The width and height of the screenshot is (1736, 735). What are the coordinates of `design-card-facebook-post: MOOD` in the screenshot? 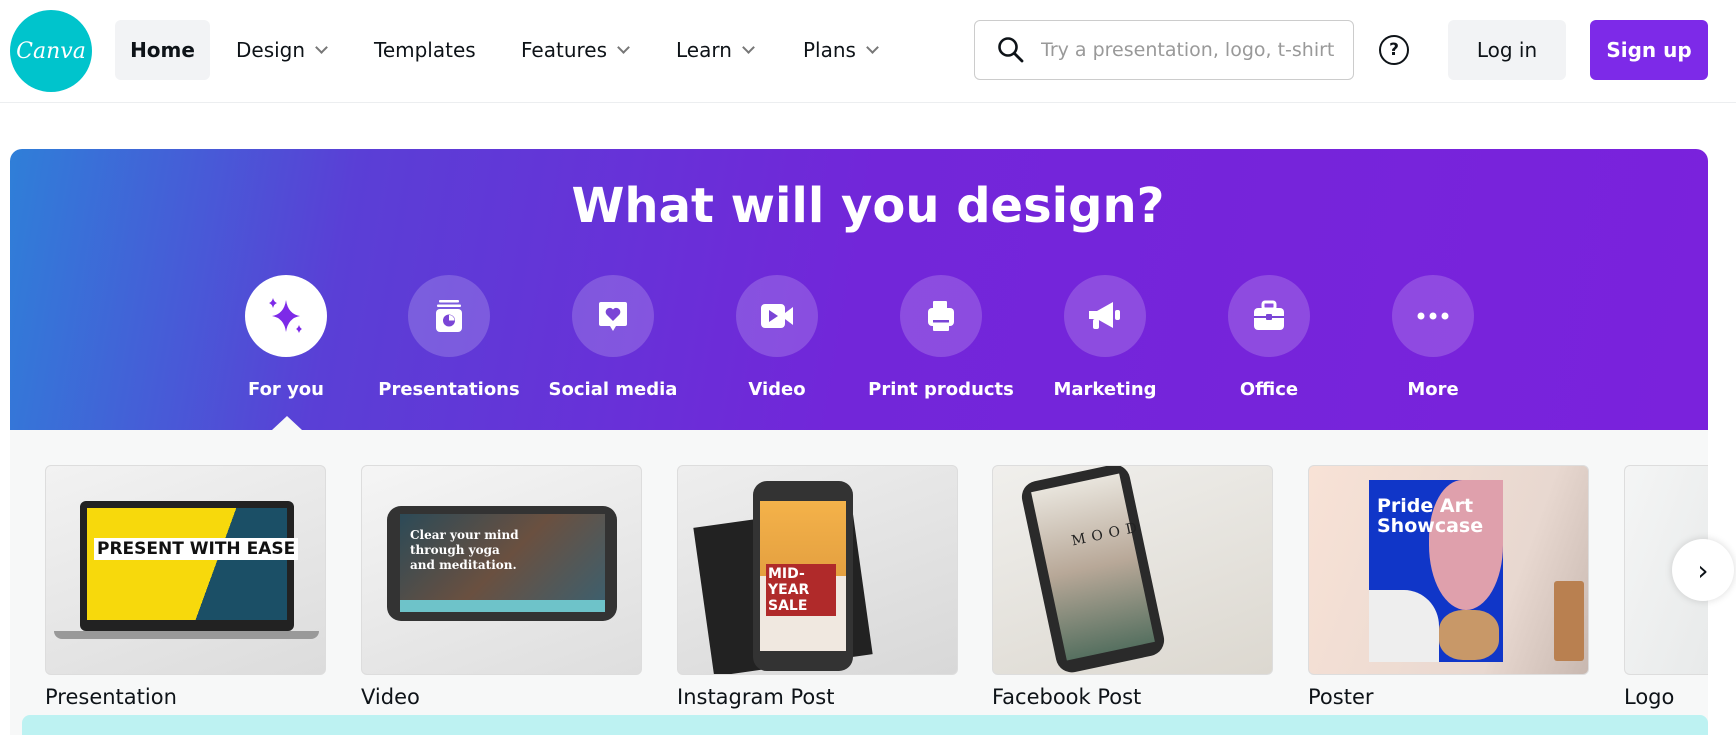 It's located at (1132, 570).